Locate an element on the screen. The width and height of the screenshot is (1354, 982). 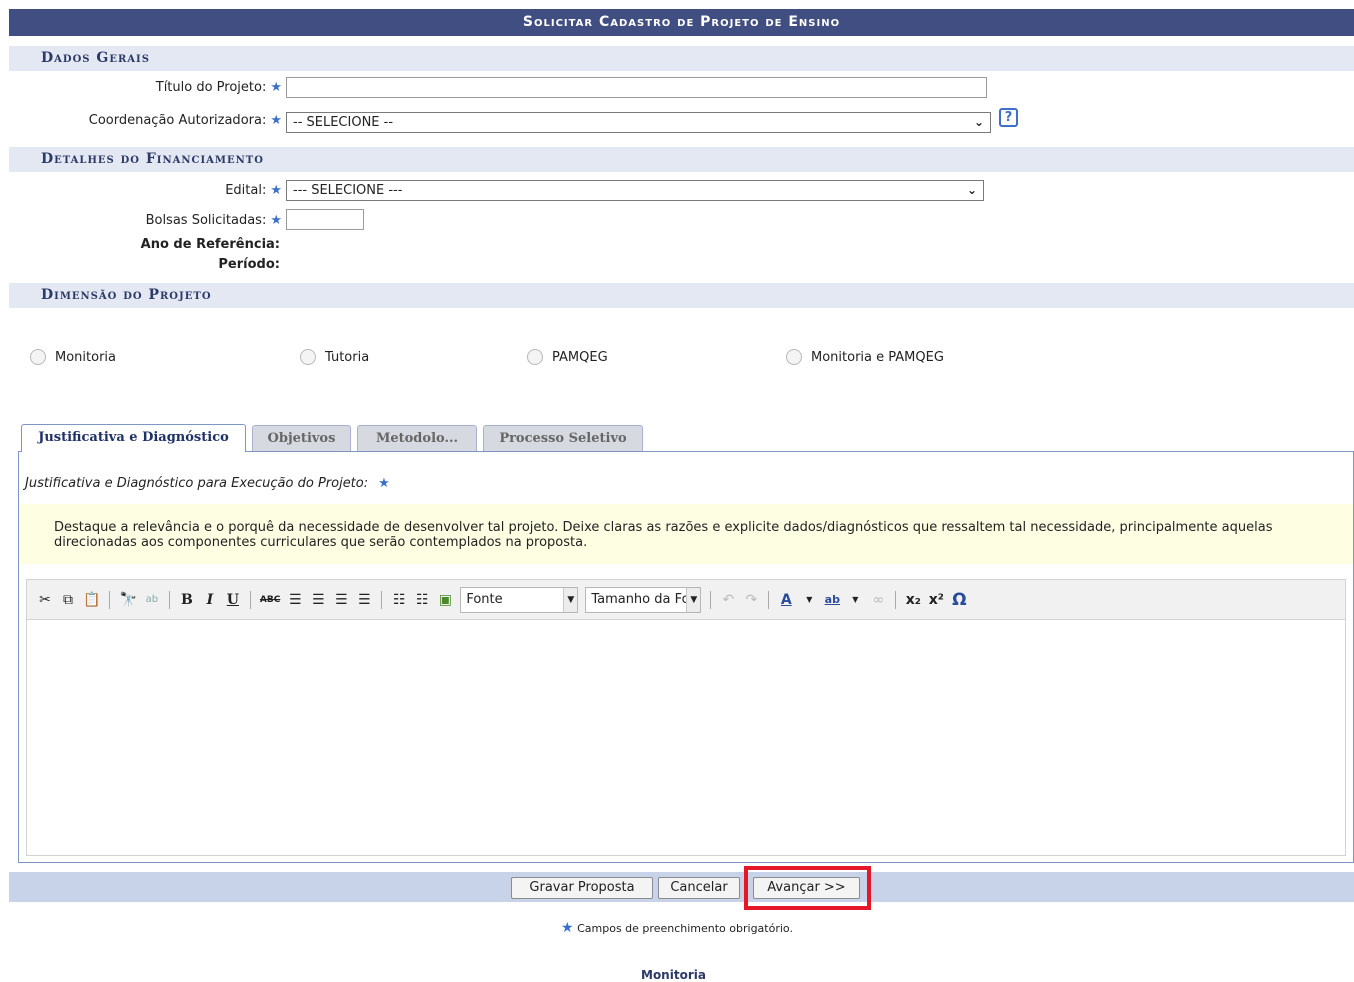
italic-icon: I is located at coordinates (210, 600).